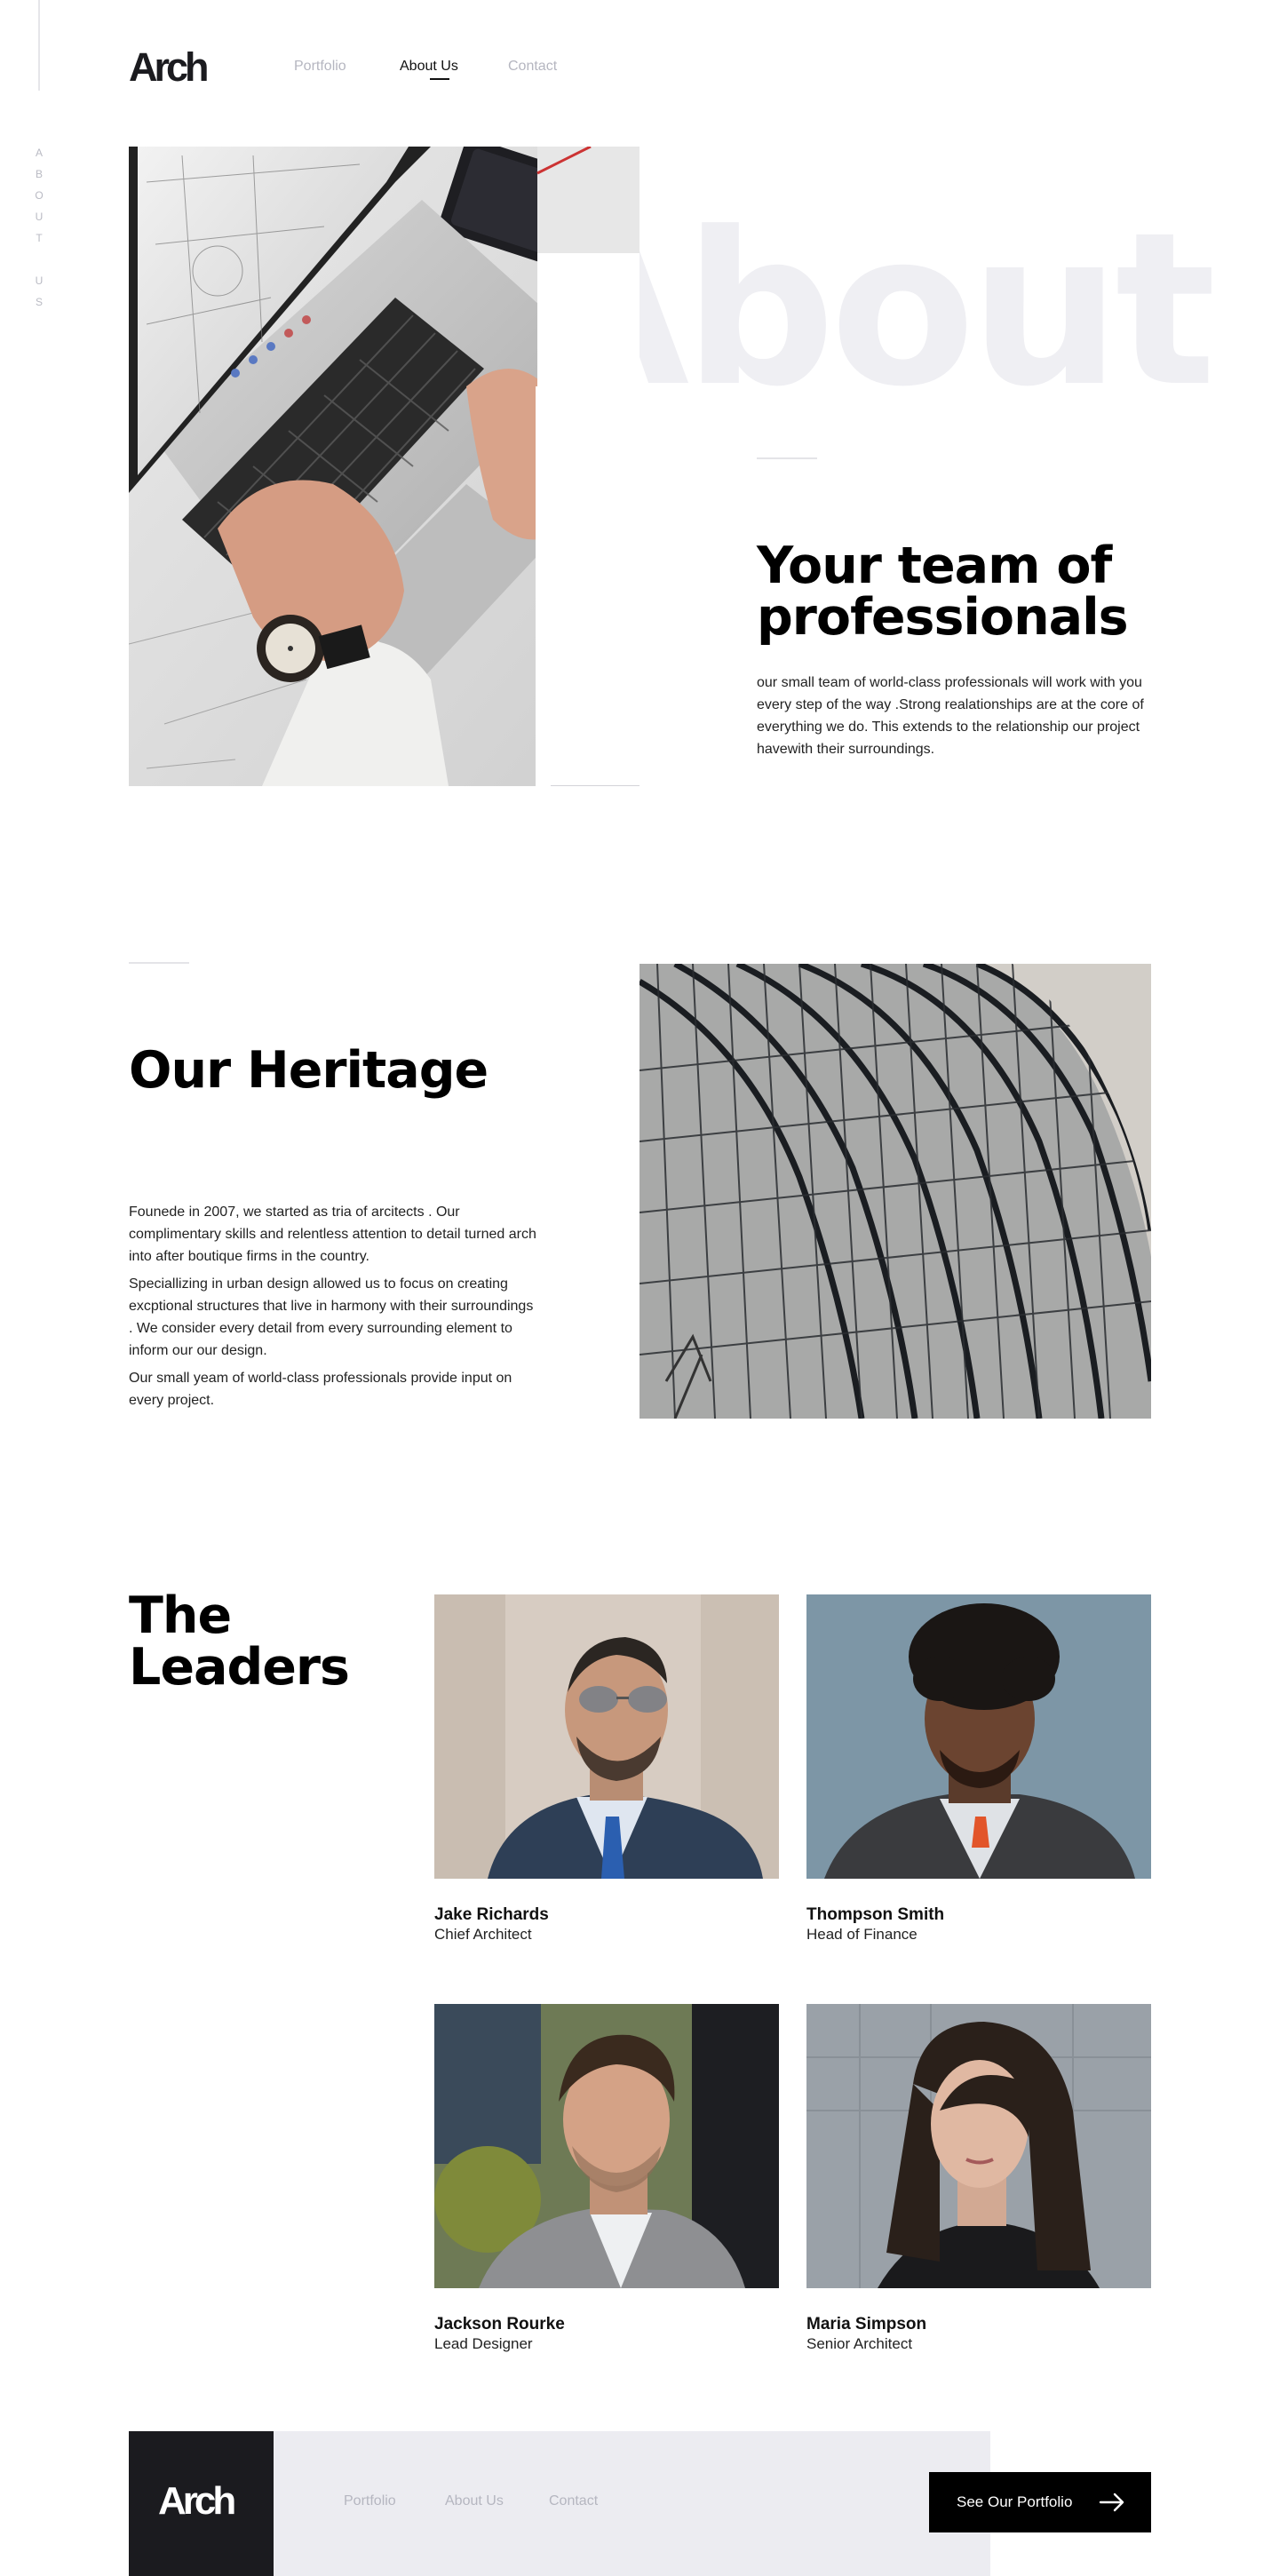 Image resolution: width=1279 pixels, height=2576 pixels. Describe the element at coordinates (39, 45) in the screenshot. I see `rail-divider` at that location.